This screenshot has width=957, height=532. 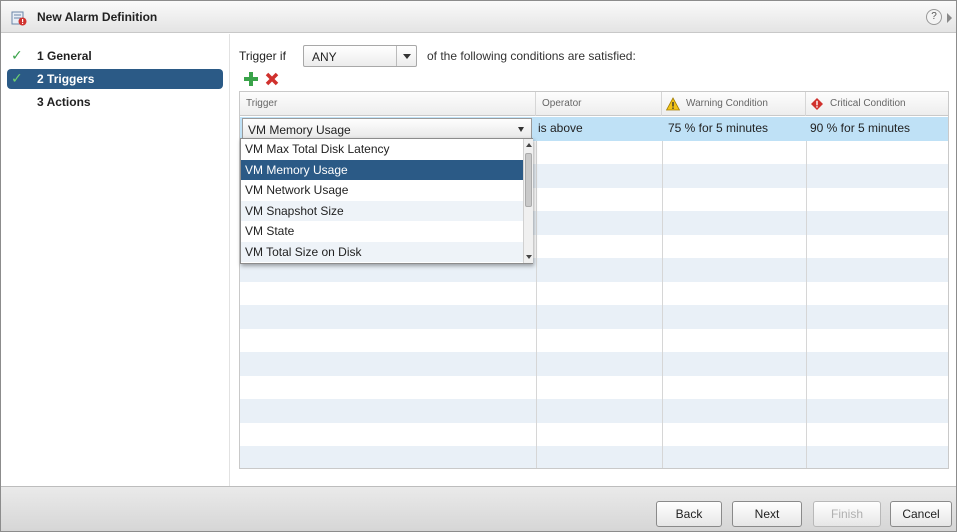 I want to click on step-label: Actions, so click(x=68, y=102).